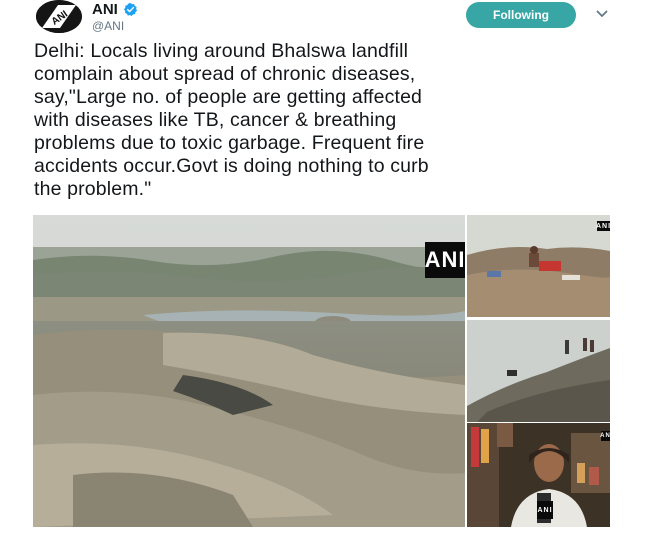  What do you see at coordinates (108, 26) in the screenshot?
I see `author-handle: @ANI` at bounding box center [108, 26].